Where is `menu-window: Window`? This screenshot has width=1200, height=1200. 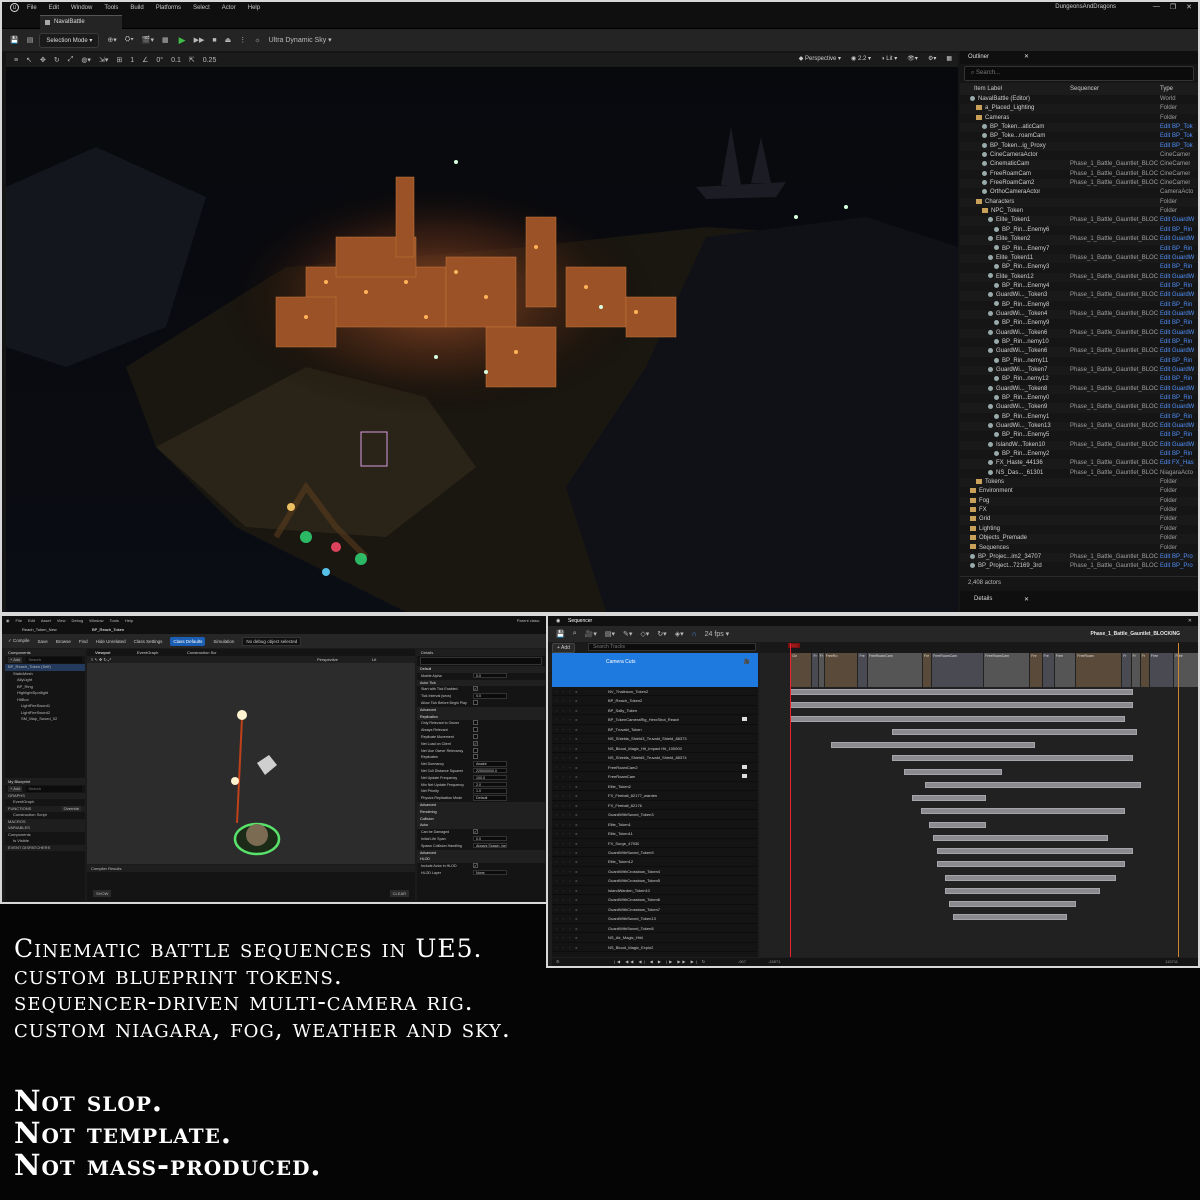
menu-window: Window is located at coordinates (81, 8).